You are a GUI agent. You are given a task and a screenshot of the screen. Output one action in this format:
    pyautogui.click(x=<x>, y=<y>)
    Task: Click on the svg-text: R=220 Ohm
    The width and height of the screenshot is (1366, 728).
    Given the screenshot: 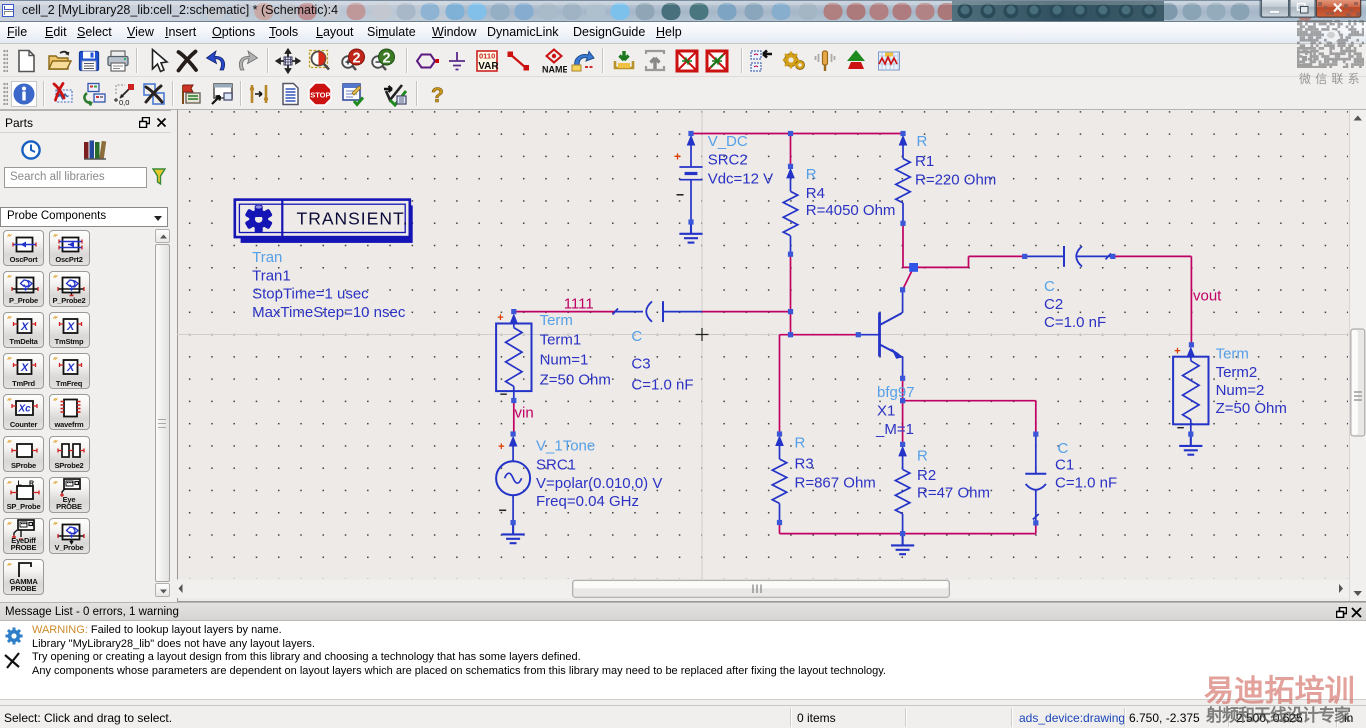 What is the action you would take?
    pyautogui.click(x=955, y=180)
    